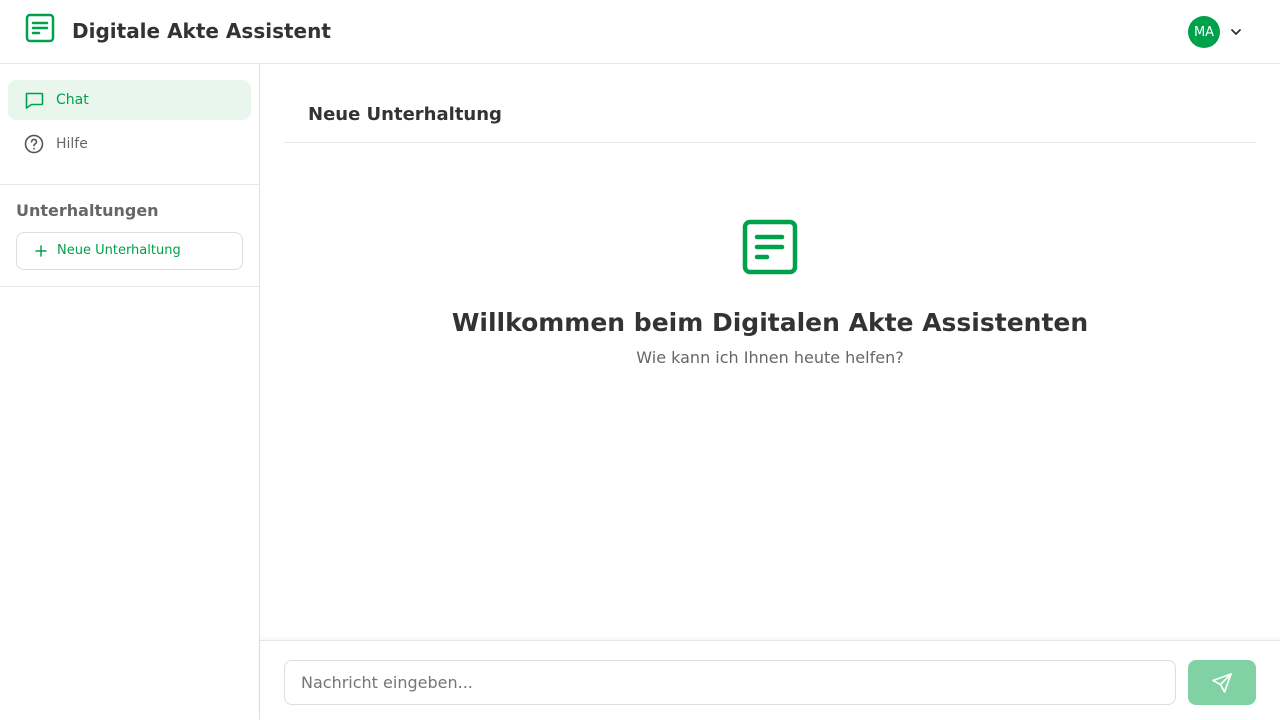  I want to click on plus-icon, so click(41, 251).